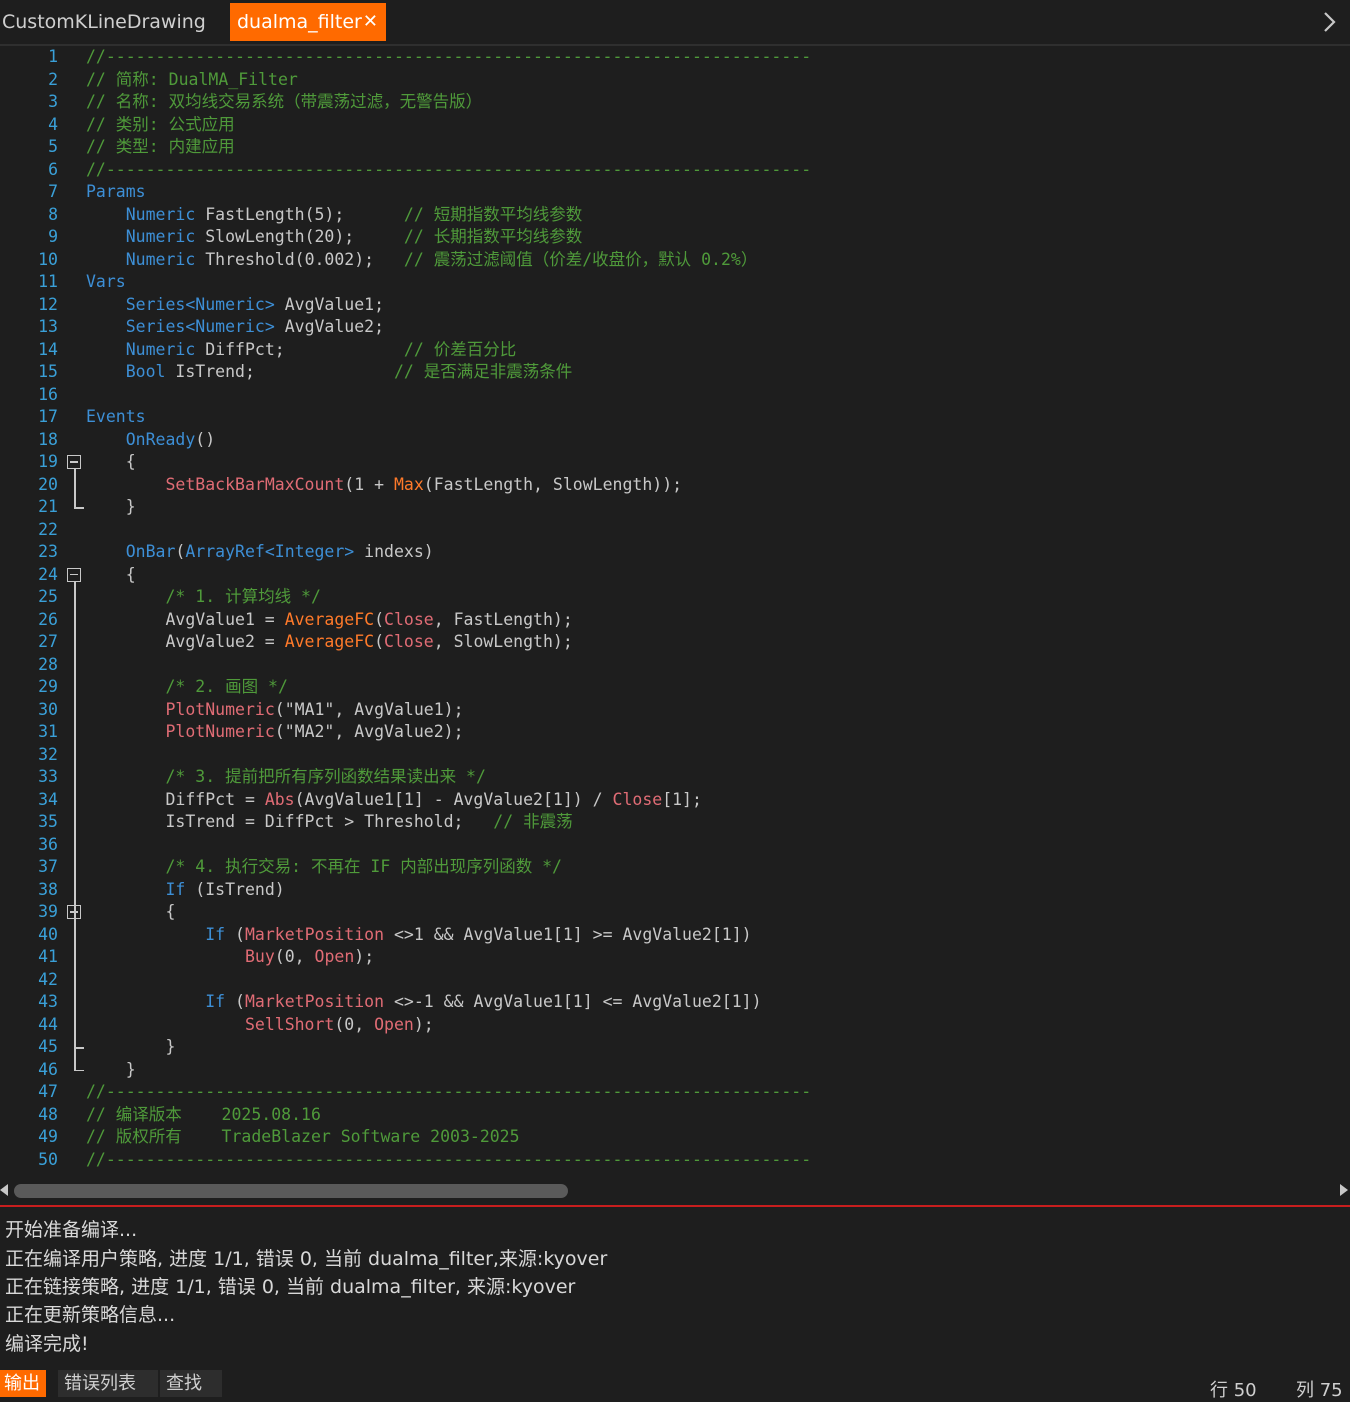 This screenshot has height=1402, width=1350. I want to click on code-text: Series<Numeric> AvgValue1;, so click(235, 305).